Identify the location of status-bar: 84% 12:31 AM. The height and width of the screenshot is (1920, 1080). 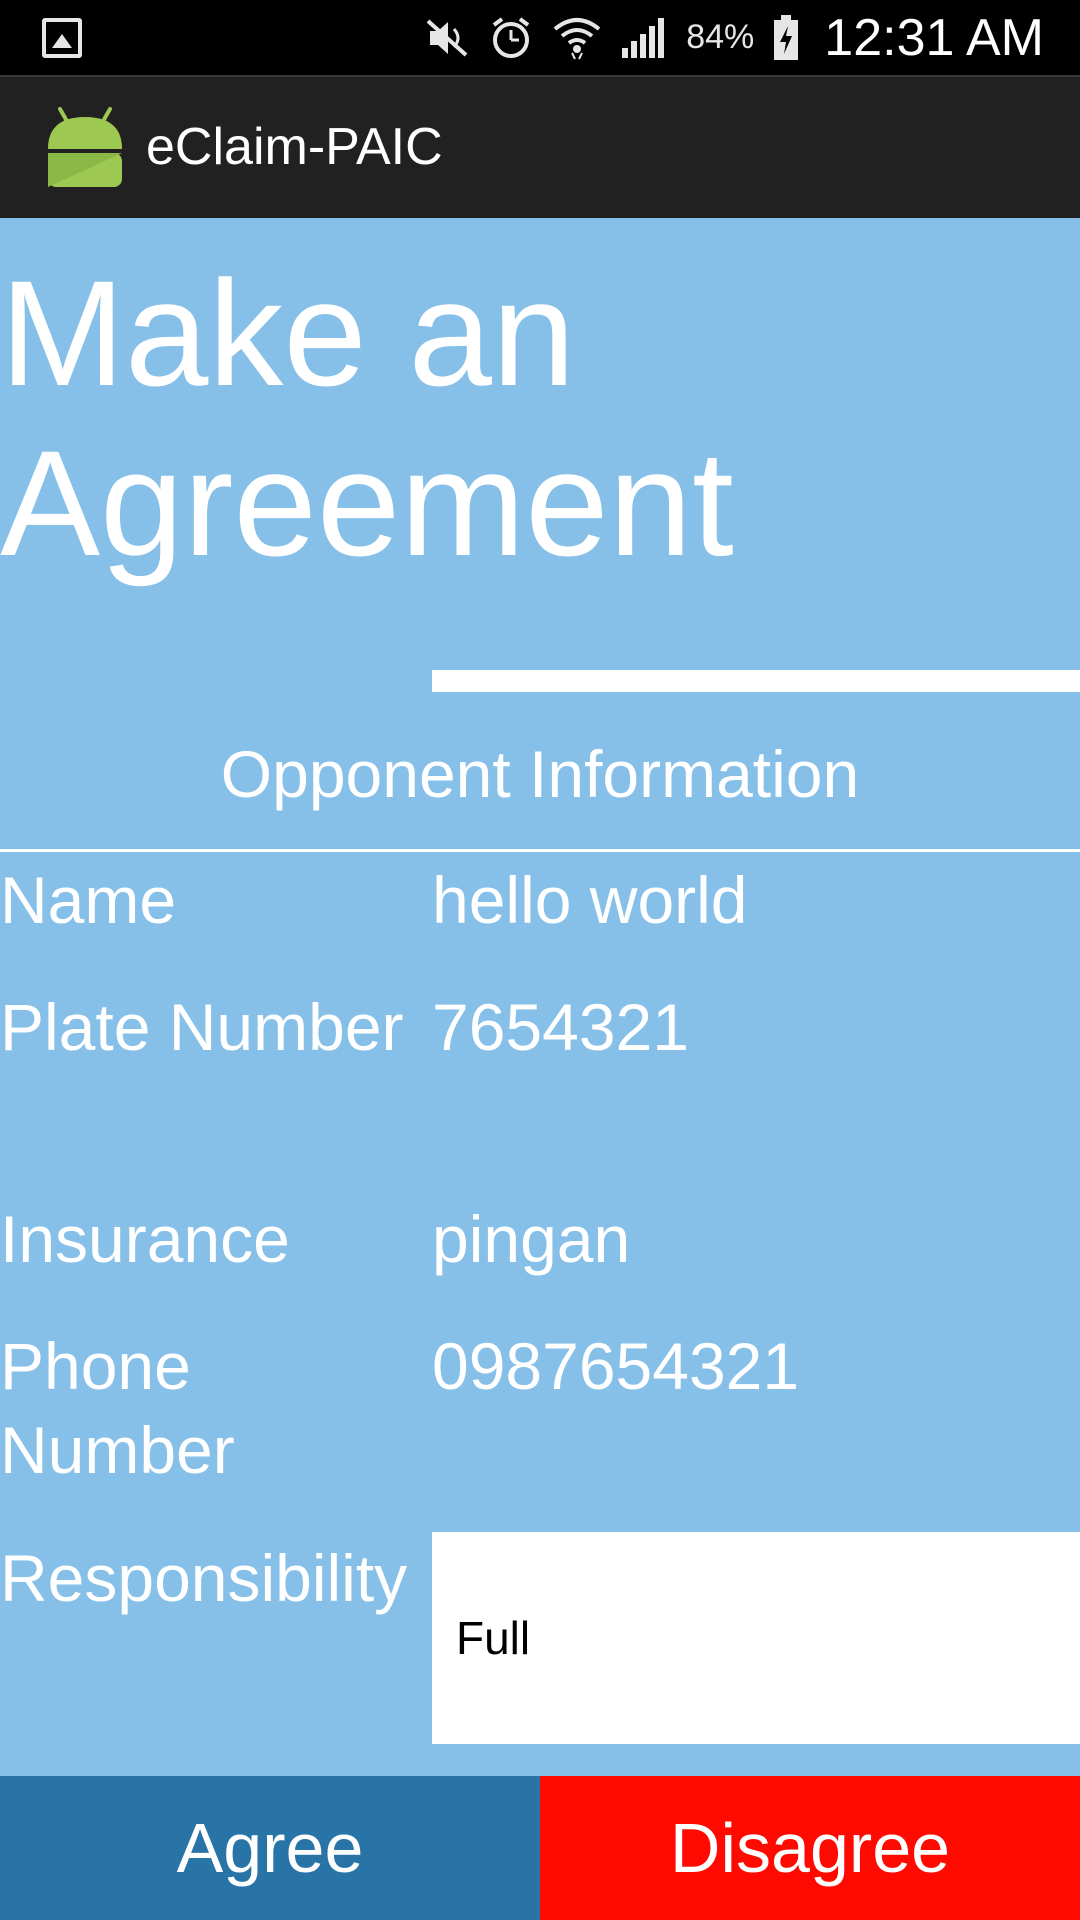
(540, 37).